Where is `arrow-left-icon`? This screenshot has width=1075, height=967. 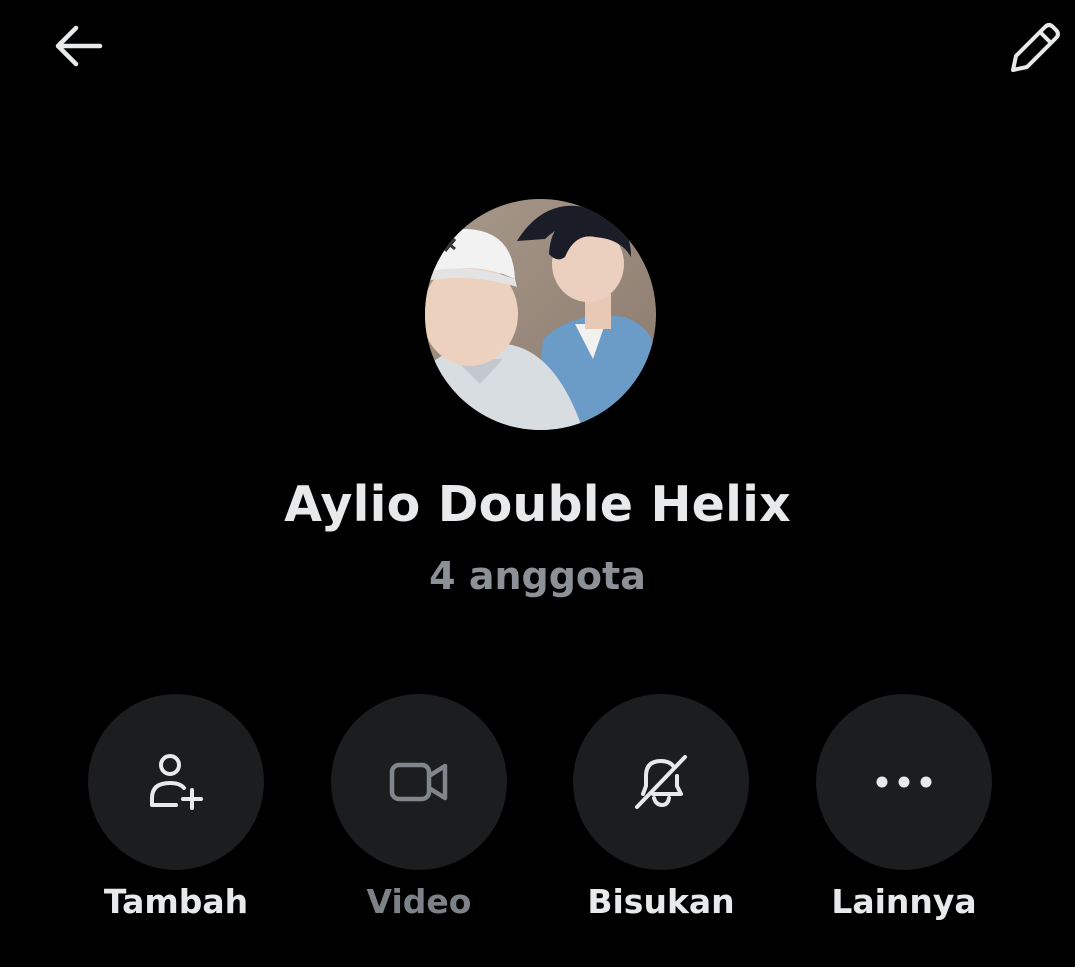
arrow-left-icon is located at coordinates (79, 46).